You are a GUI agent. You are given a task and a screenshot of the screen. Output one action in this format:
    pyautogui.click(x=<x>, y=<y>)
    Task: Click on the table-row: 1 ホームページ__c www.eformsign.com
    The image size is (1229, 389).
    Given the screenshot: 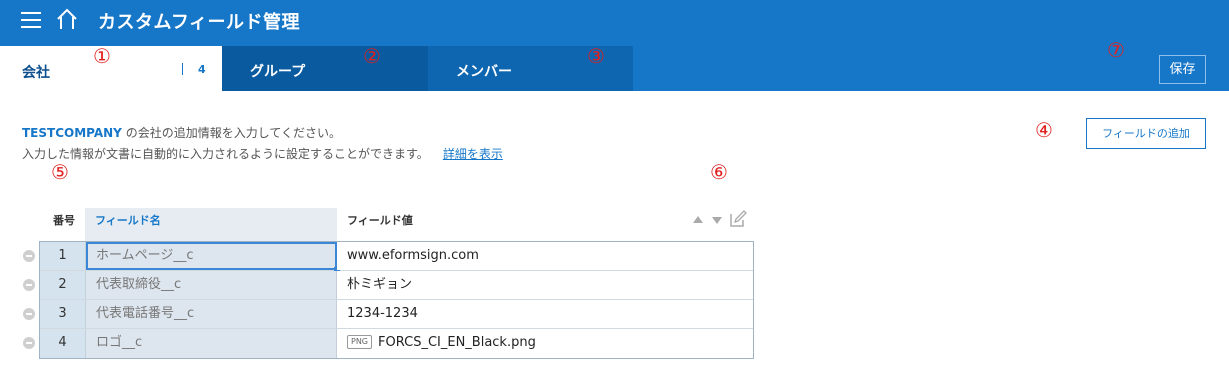 What is the action you would take?
    pyautogui.click(x=396, y=257)
    